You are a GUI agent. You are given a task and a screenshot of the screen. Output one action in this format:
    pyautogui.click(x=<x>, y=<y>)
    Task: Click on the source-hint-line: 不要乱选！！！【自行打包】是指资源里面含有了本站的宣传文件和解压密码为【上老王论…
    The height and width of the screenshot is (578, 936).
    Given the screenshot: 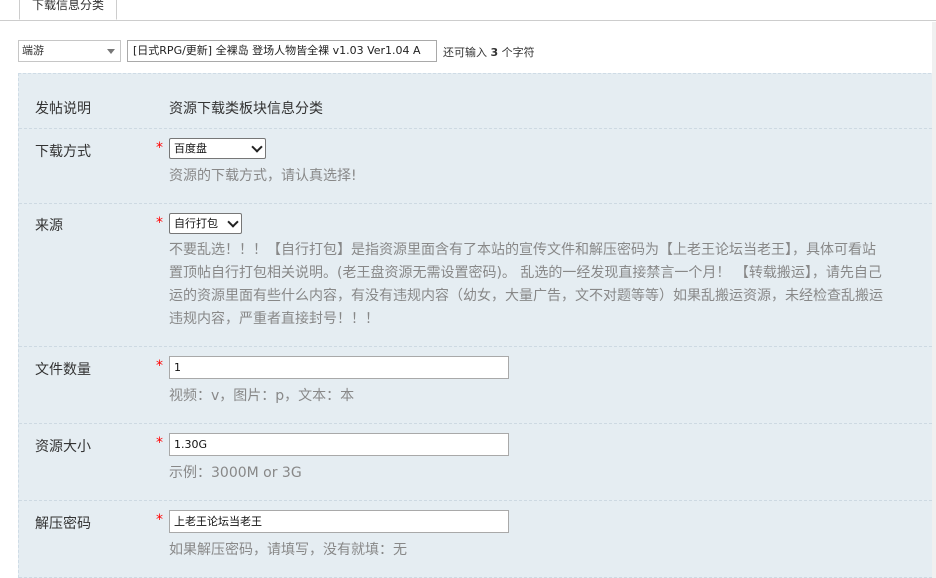 What is the action you would take?
    pyautogui.click(x=522, y=250)
    